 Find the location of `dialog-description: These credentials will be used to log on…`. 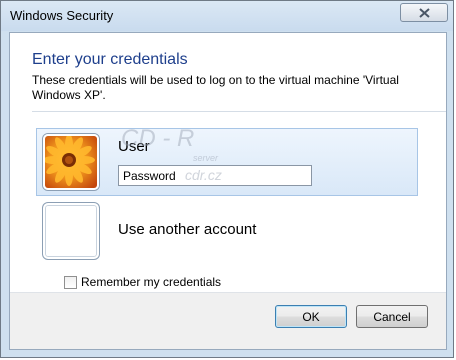

dialog-description: These credentials will be used to log on… is located at coordinates (215, 87).